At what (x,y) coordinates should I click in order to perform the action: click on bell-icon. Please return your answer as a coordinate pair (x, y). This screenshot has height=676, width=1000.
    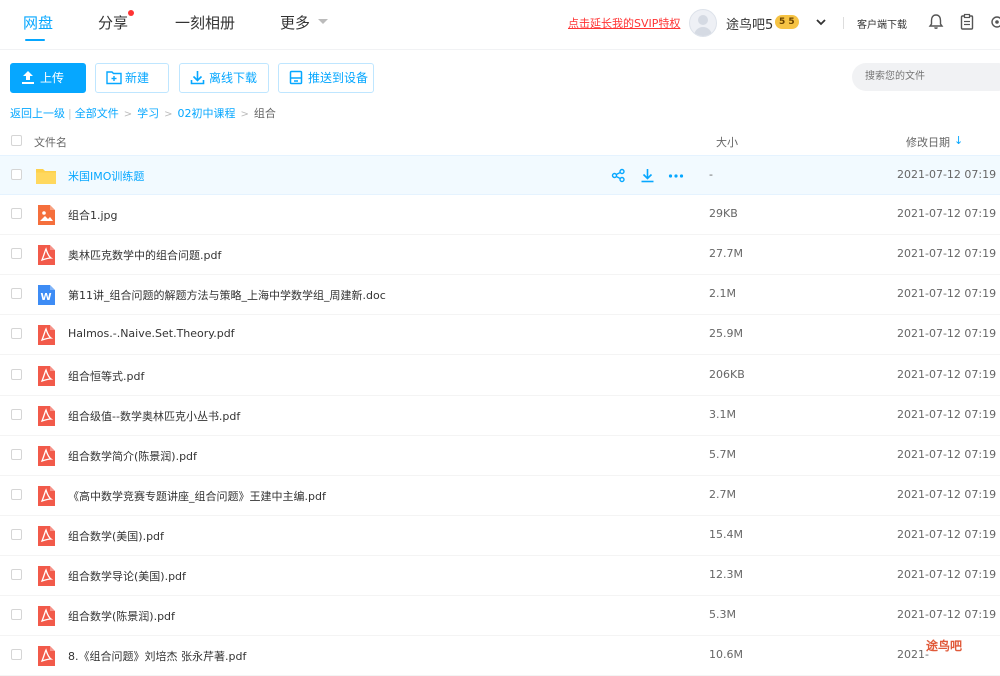
    Looking at the image, I should click on (936, 22).